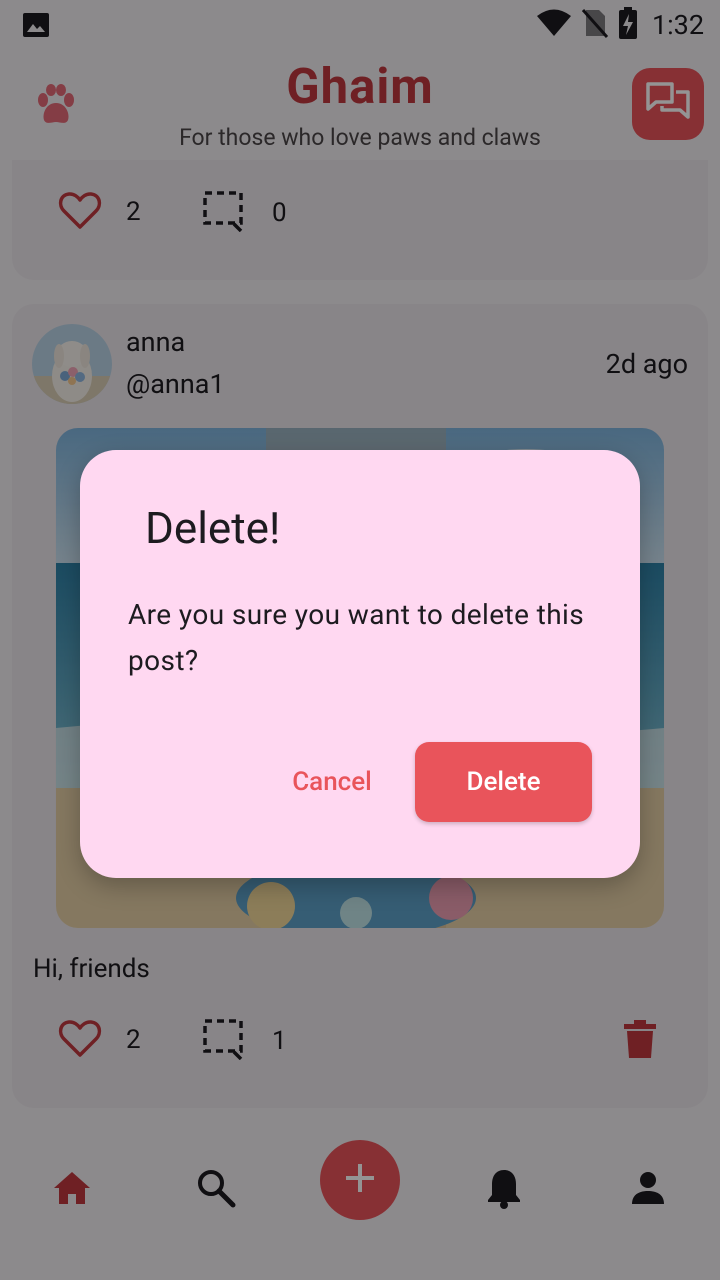 Image resolution: width=720 pixels, height=1280 pixels. Describe the element at coordinates (332, 782) in the screenshot. I see `cancel-button: Cancel` at that location.